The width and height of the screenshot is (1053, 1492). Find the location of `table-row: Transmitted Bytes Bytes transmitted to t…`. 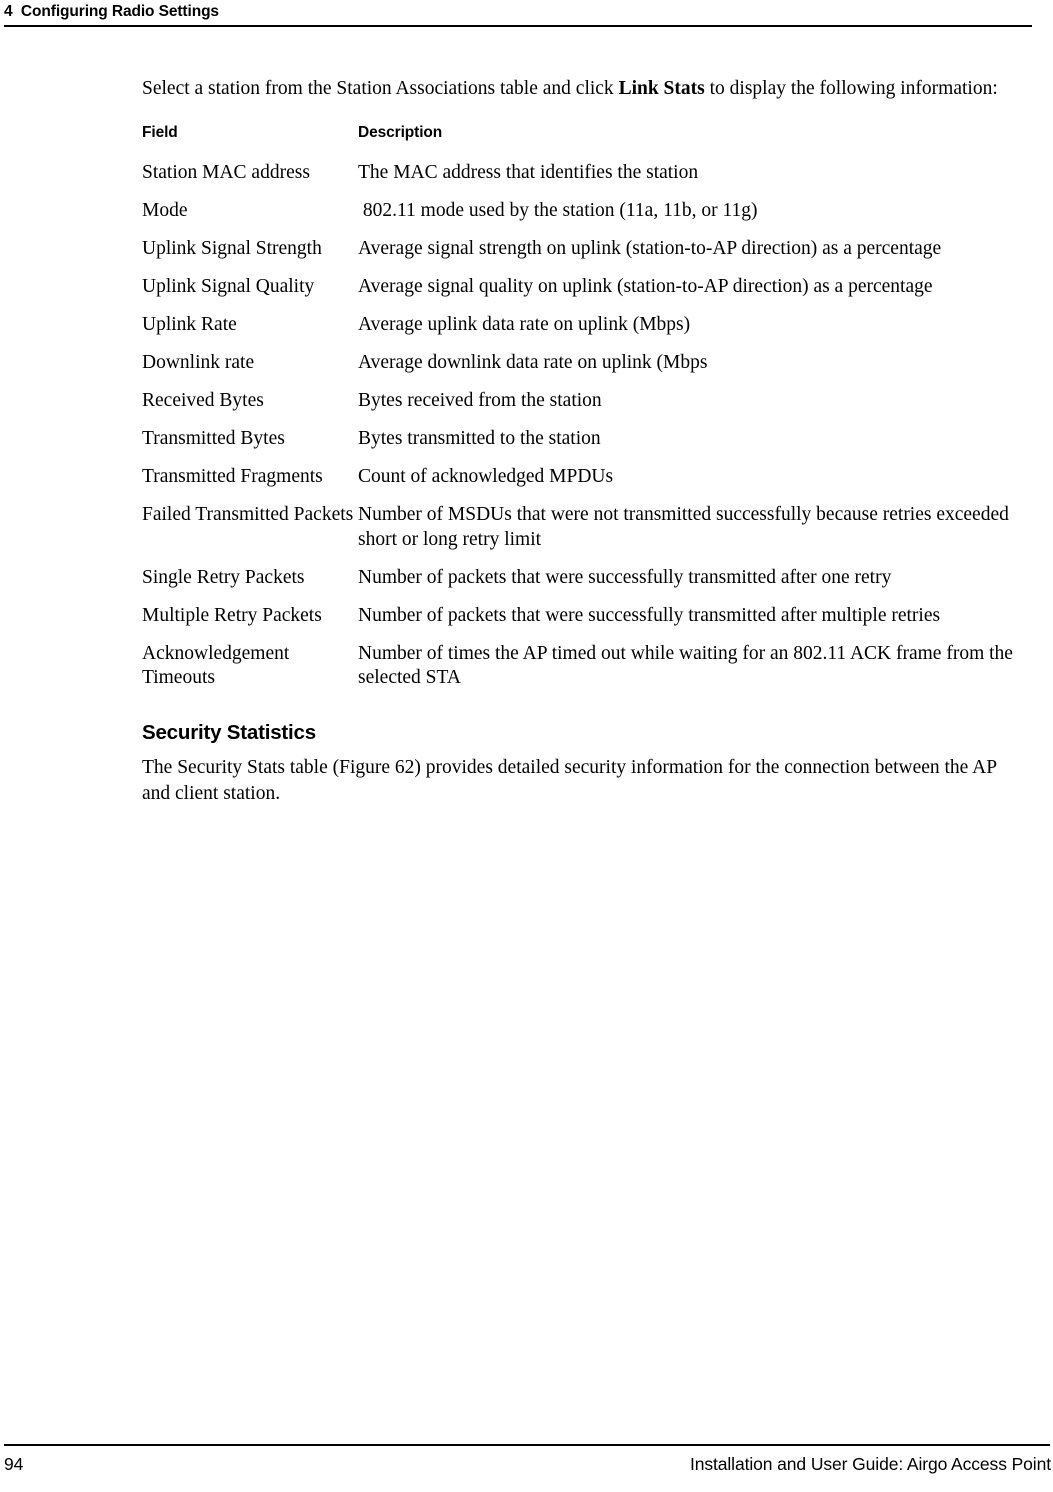

table-row: Transmitted Bytes Bytes transmitted to t… is located at coordinates (581, 446).